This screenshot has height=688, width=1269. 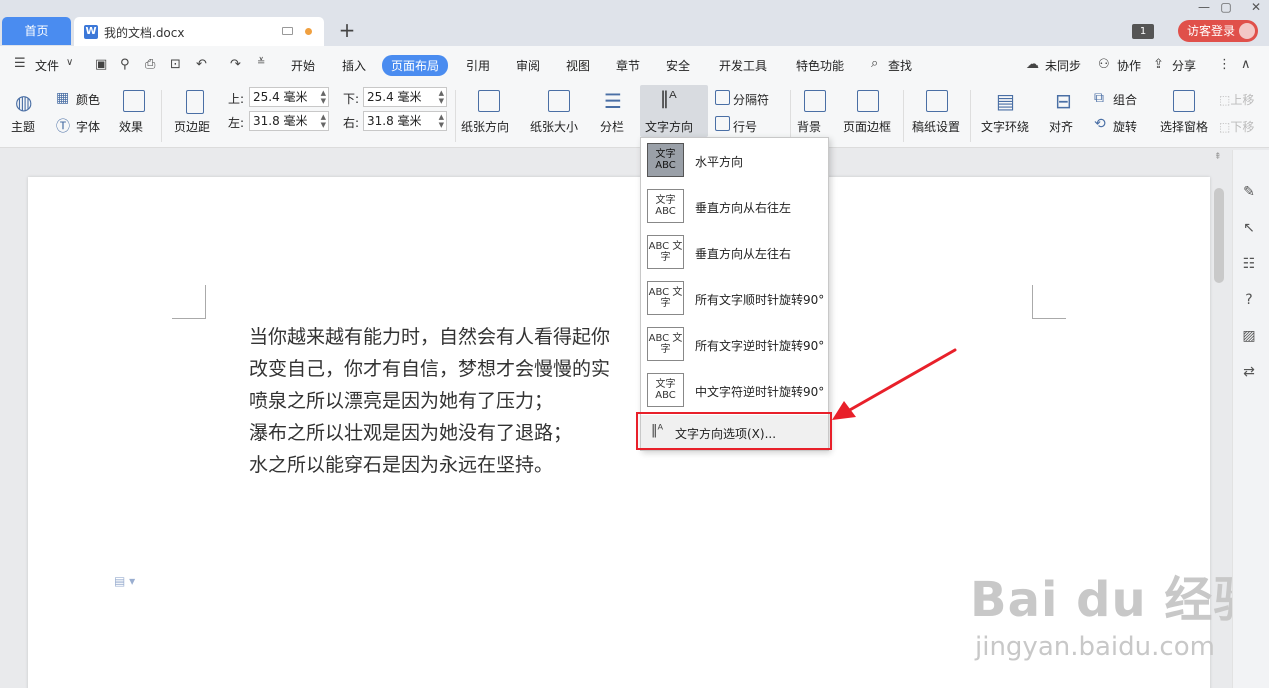 I want to click on columns-icon: ☰, so click(x=613, y=101).